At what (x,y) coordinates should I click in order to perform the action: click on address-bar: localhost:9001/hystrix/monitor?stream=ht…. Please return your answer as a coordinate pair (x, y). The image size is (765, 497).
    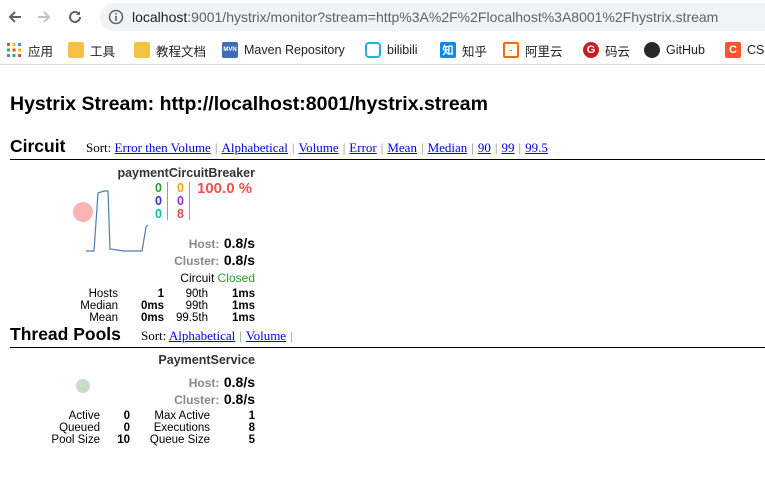
    Looking at the image, I should click on (432, 17).